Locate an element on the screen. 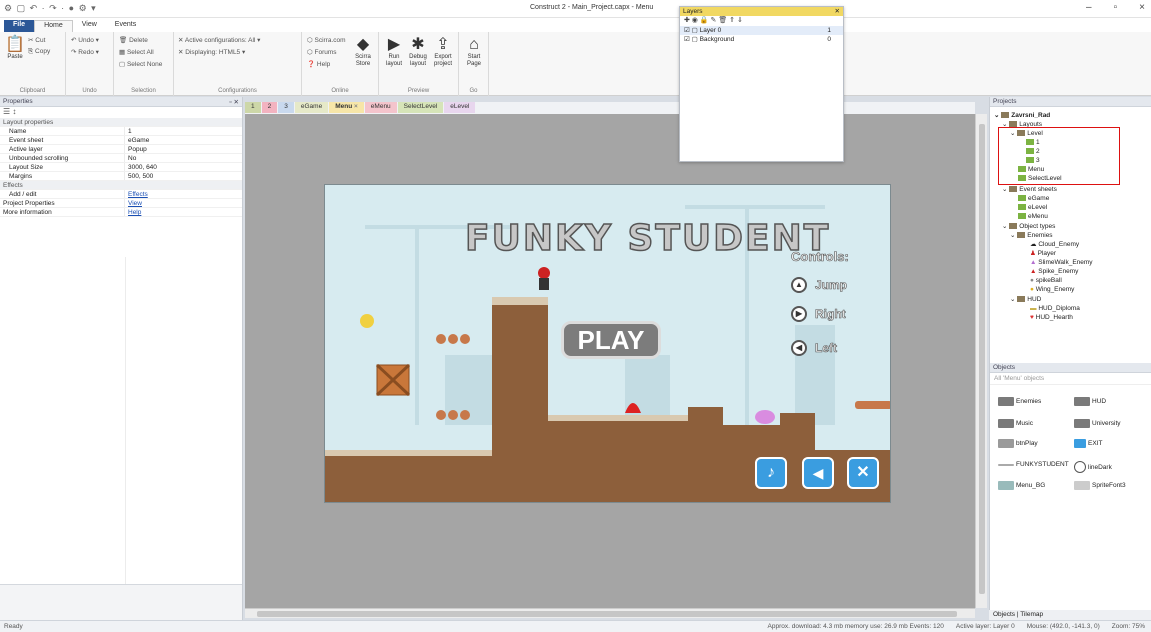 This screenshot has height=632, width=1151. select-all-button: ▦ Select All is located at coordinates (136, 52).